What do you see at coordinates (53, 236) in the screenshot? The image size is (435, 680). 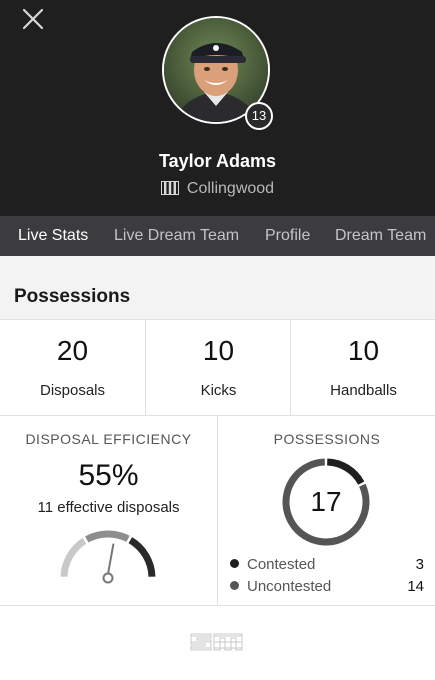 I see `tab-live-stats: Live Stats` at bounding box center [53, 236].